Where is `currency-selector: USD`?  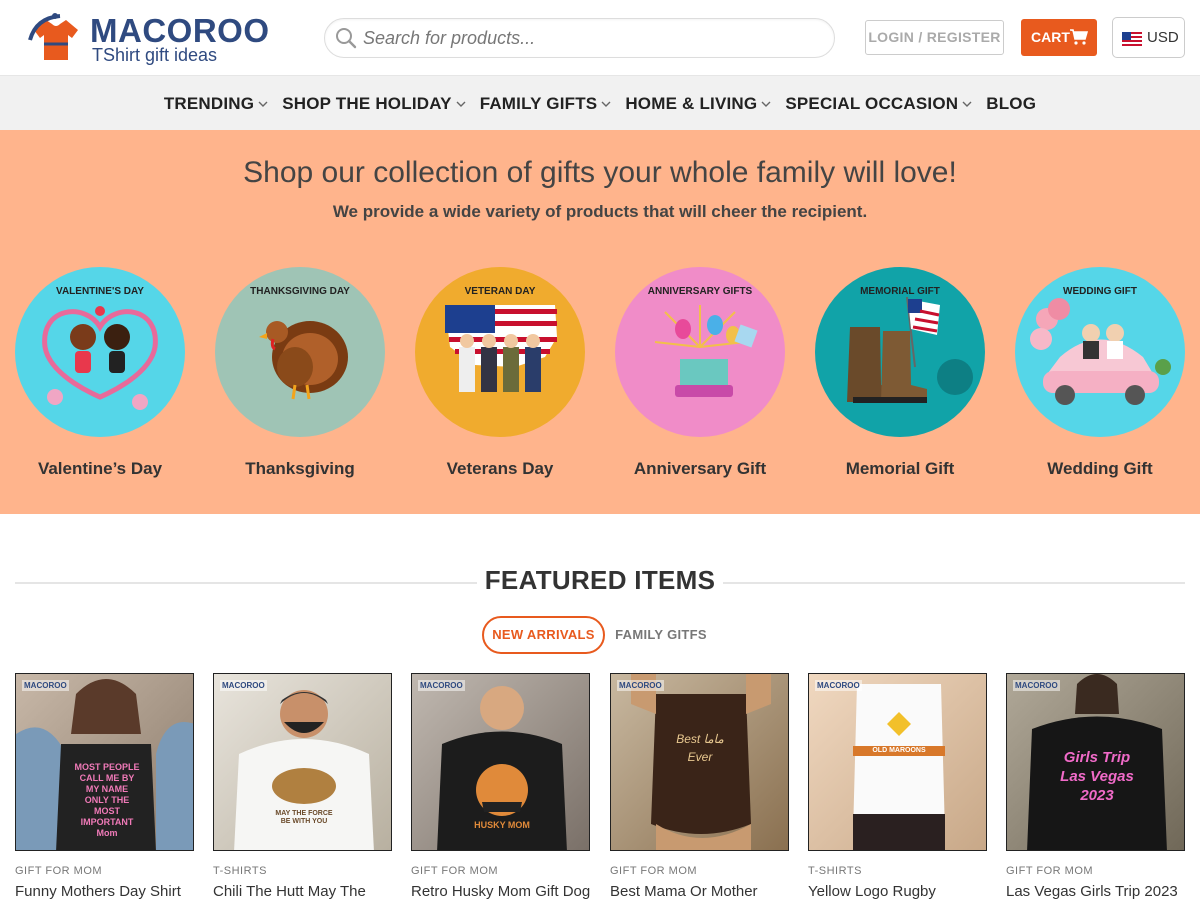 currency-selector: USD is located at coordinates (1148, 37).